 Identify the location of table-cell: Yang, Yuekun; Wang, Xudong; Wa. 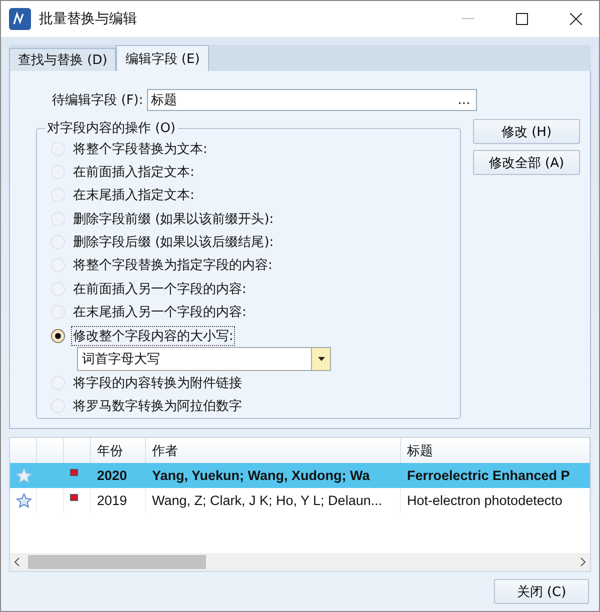
(273, 475).